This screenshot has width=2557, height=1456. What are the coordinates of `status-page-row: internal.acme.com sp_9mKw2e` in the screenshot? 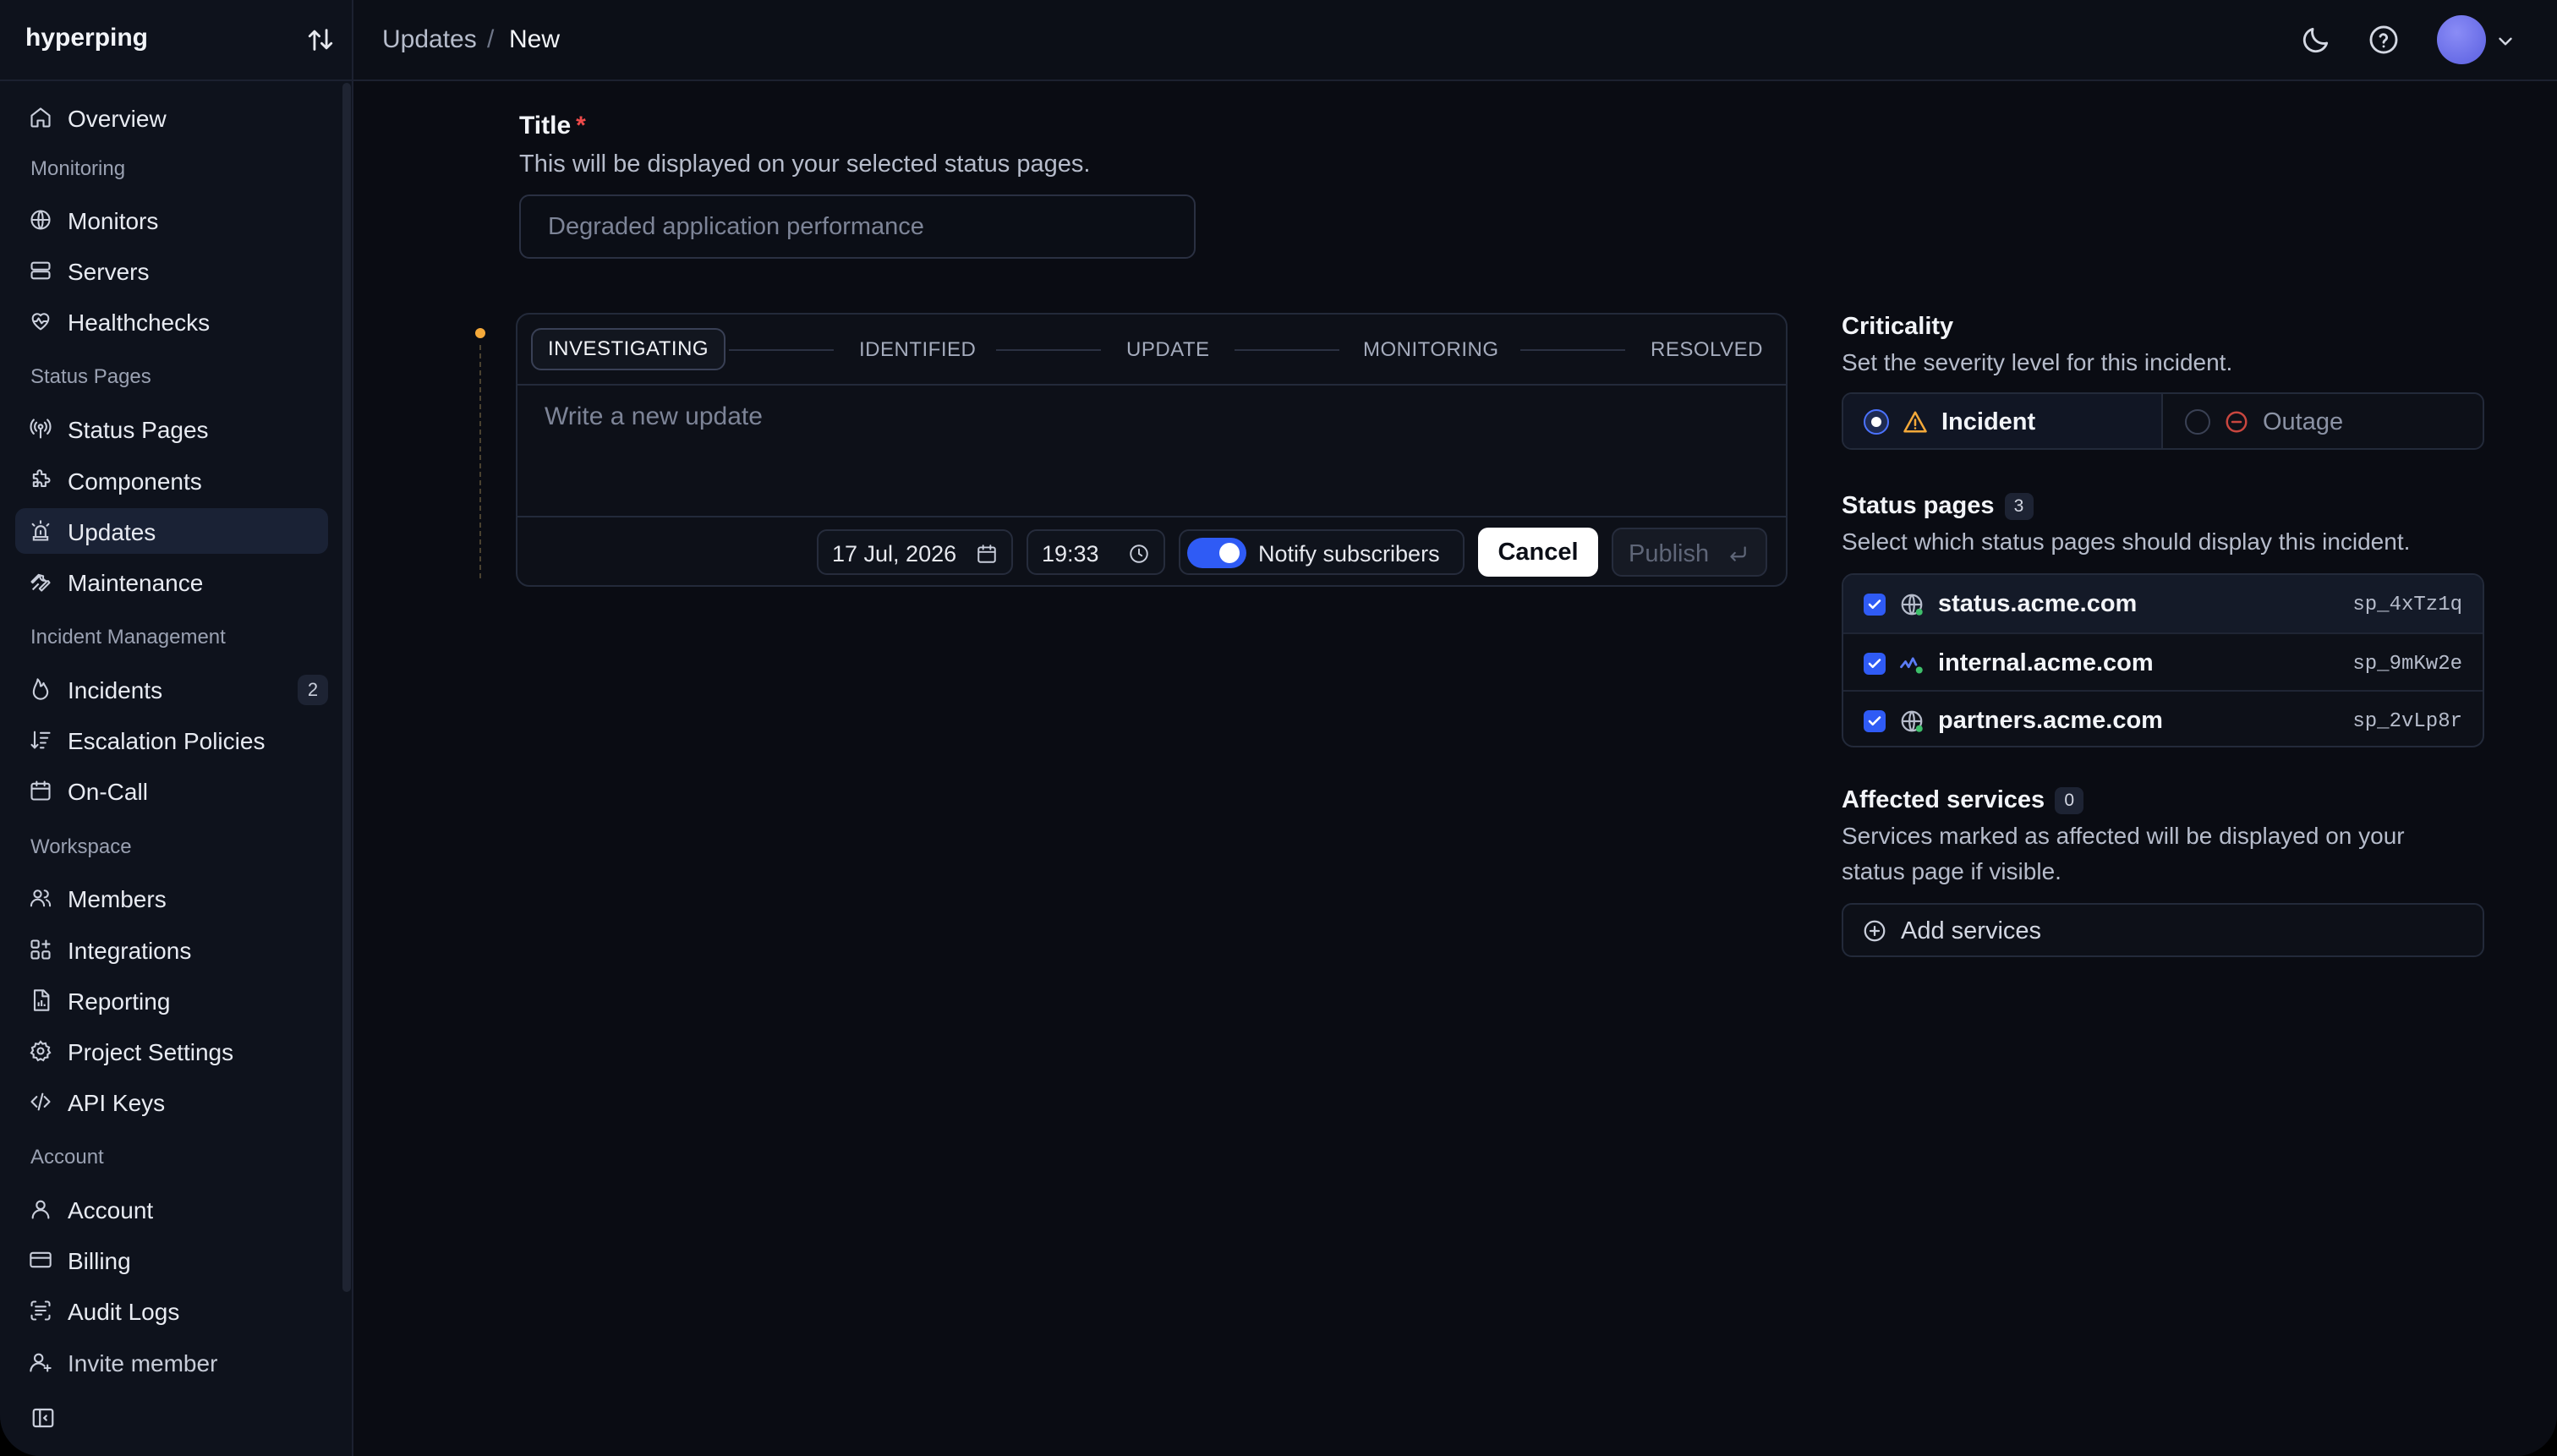 It's located at (2163, 661).